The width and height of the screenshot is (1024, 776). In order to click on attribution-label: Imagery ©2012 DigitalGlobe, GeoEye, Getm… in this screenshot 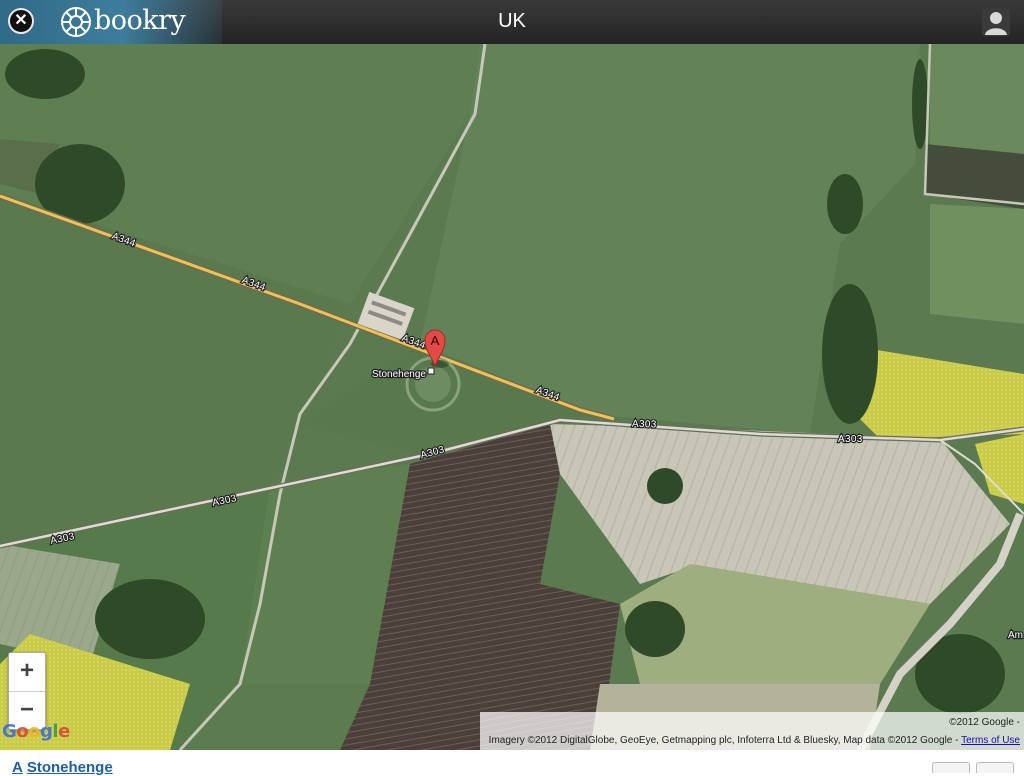, I will do `click(723, 740)`.